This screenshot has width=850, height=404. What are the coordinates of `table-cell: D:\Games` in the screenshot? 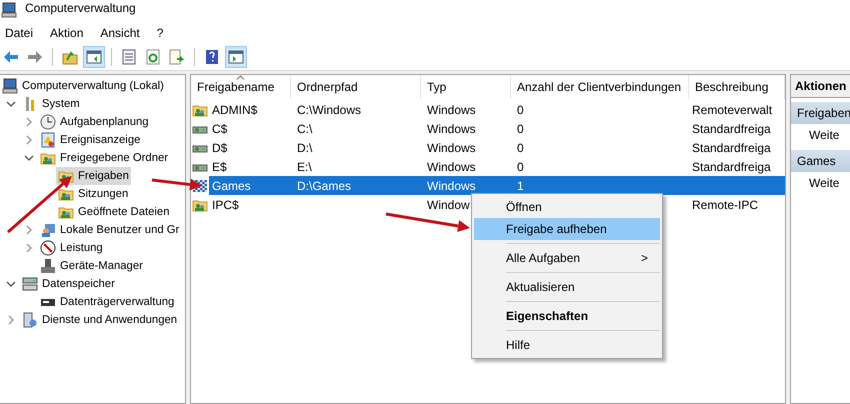 It's located at (356, 185).